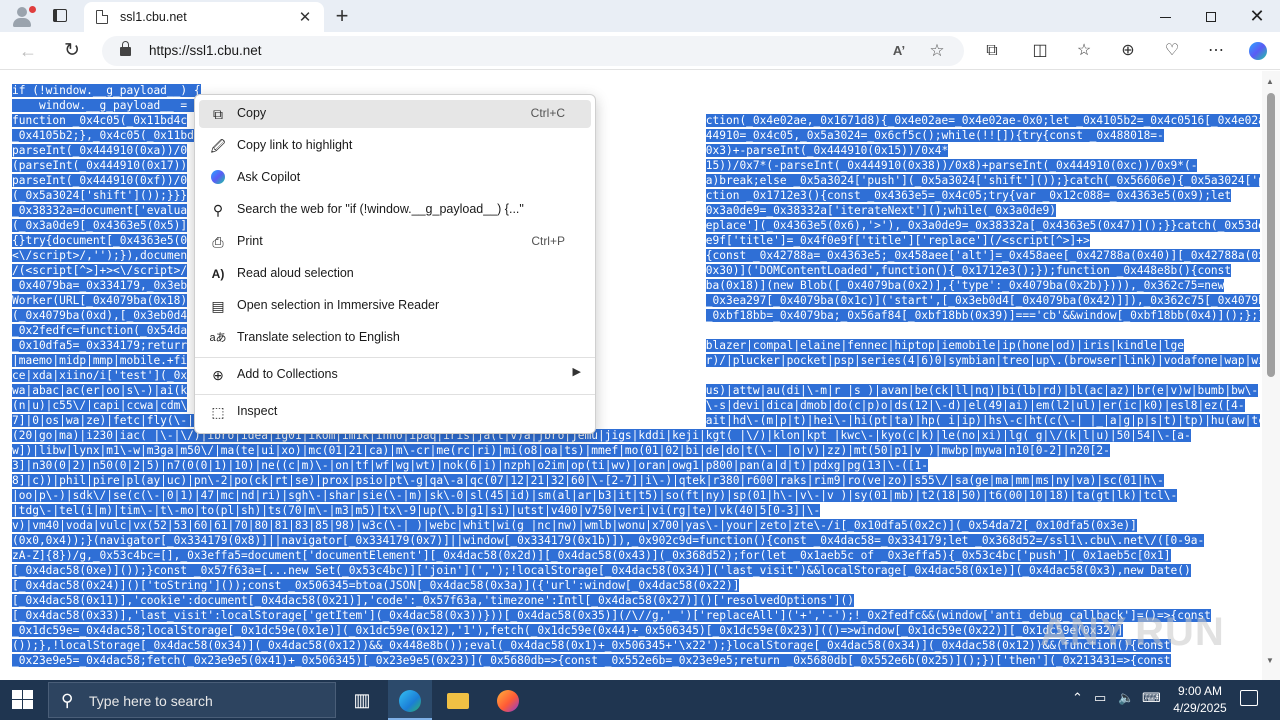 The image size is (1280, 720). I want to click on selected-code-text: {}try{document[_0x4363e5(0, so click(100, 240).